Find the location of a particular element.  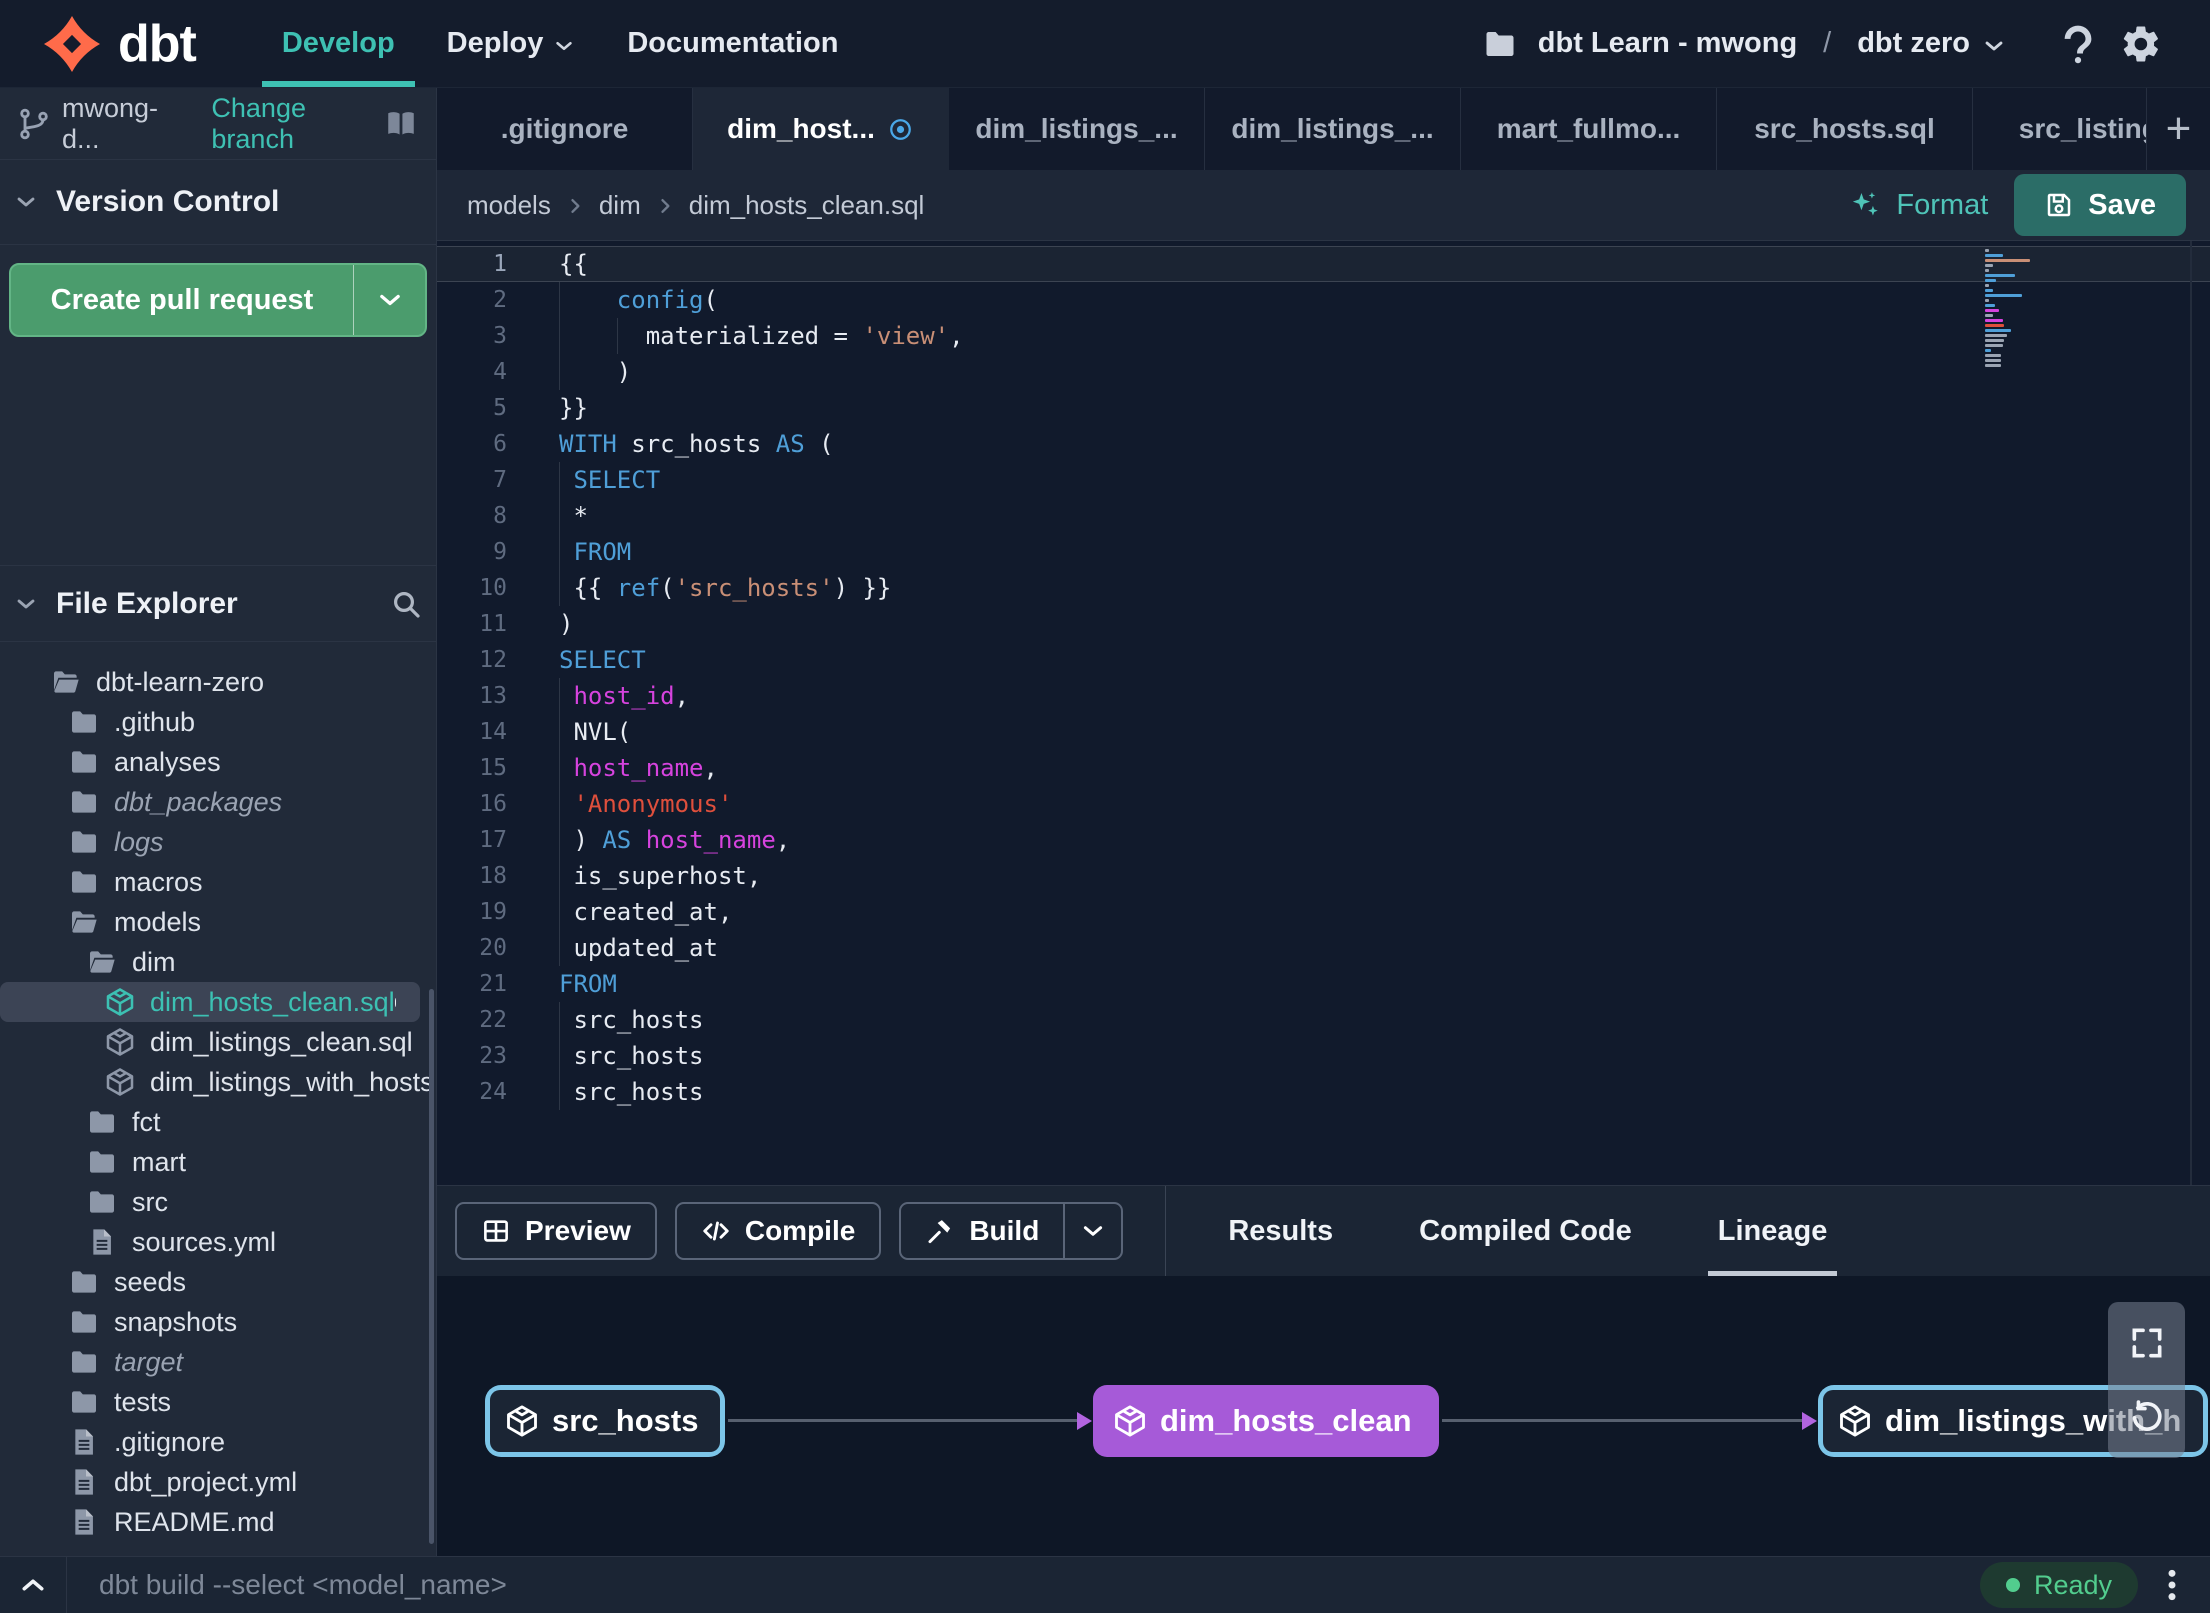

tree-item-analyses: analyses is located at coordinates (218, 762).